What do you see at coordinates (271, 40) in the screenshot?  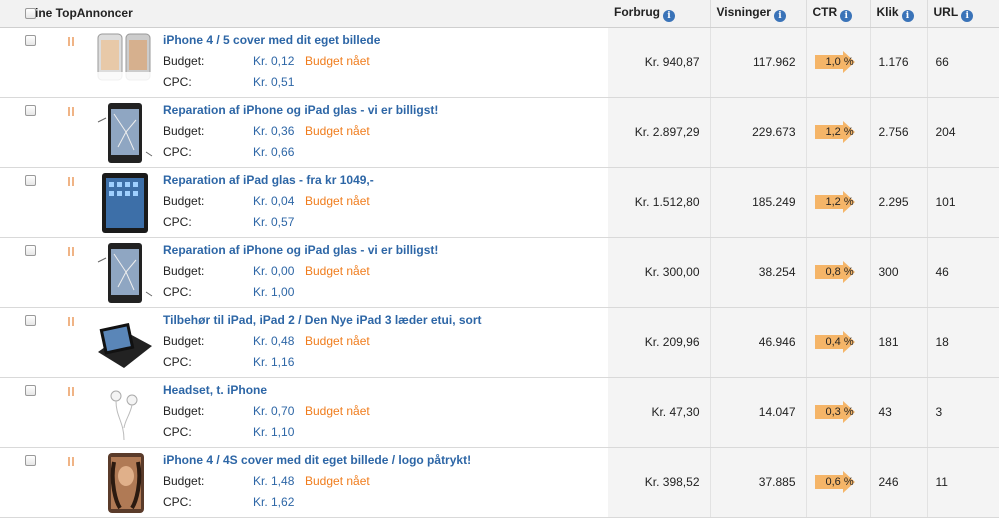 I see `ad-title-link: iPhone 4 / 5 cover med dit eget billede` at bounding box center [271, 40].